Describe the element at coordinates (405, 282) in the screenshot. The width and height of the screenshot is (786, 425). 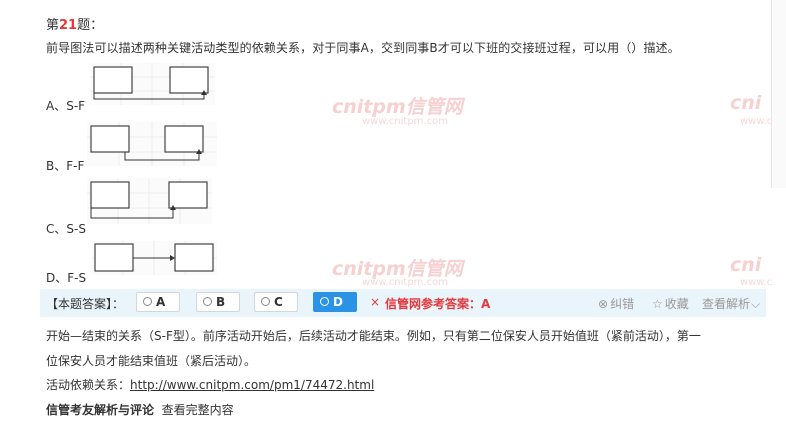
I see `watermark-url-2: www.cnitpm.com` at that location.